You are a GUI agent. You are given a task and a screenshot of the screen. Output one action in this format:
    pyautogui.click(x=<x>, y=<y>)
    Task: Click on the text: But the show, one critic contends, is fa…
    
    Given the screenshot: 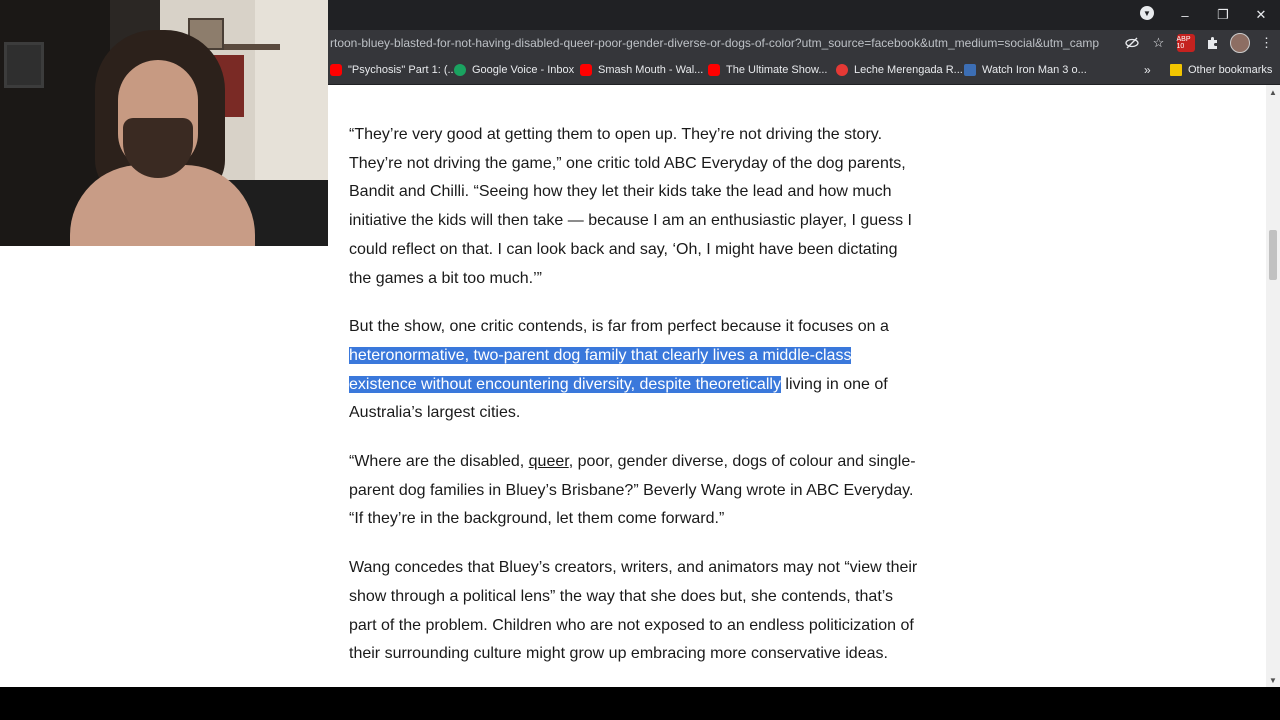 What is the action you would take?
    pyautogui.click(x=619, y=327)
    